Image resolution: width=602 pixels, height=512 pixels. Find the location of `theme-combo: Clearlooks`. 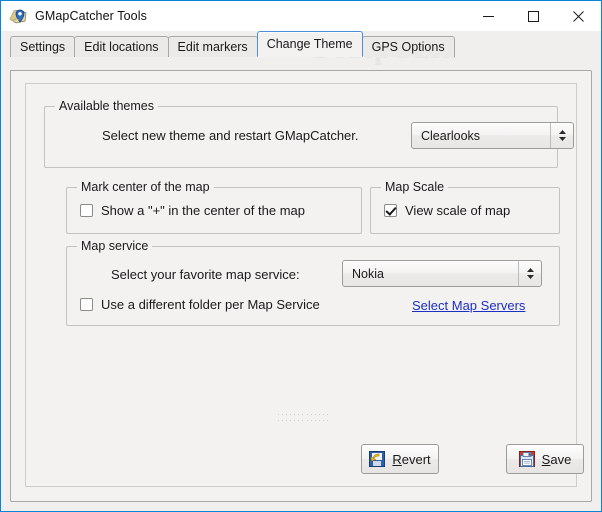

theme-combo: Clearlooks is located at coordinates (492, 135).